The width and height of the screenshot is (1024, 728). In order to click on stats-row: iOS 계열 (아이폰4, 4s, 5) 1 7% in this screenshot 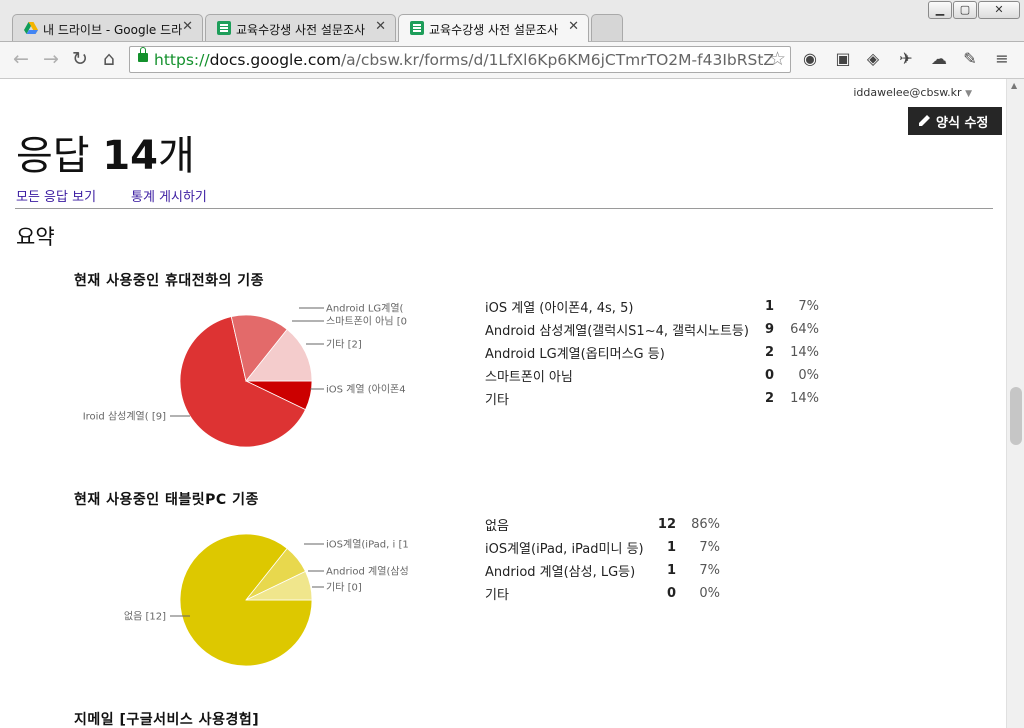, I will do `click(652, 306)`.